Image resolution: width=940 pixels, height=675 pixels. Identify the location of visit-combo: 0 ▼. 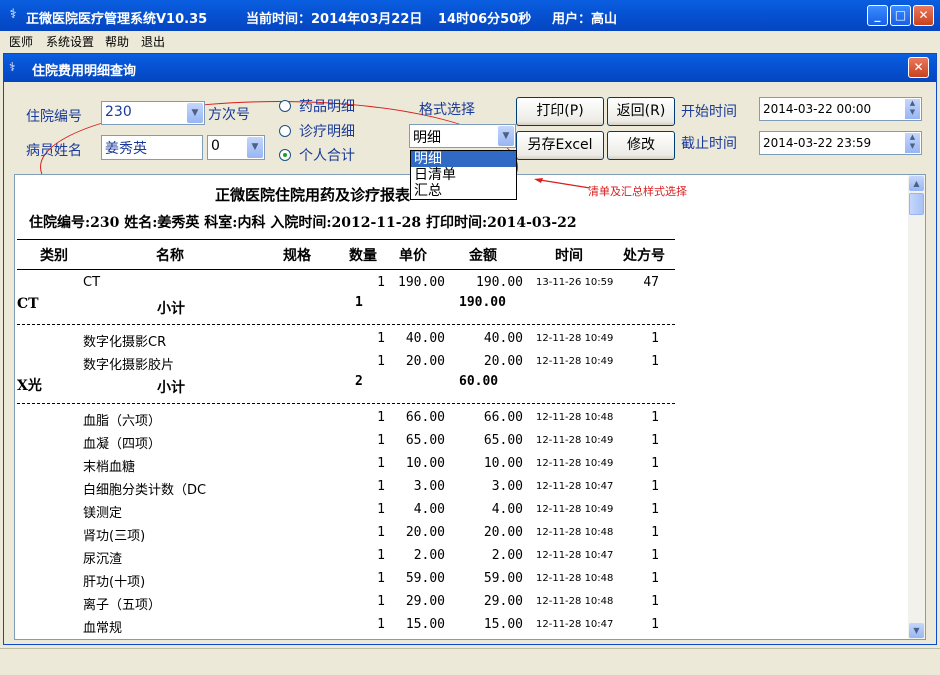
(236, 147).